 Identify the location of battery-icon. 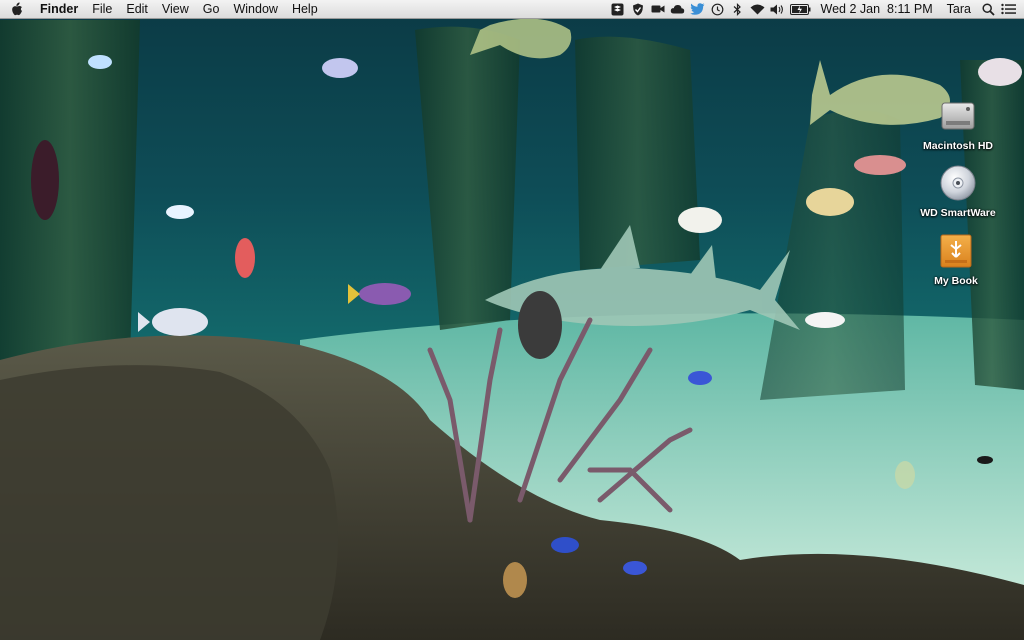
(801, 9).